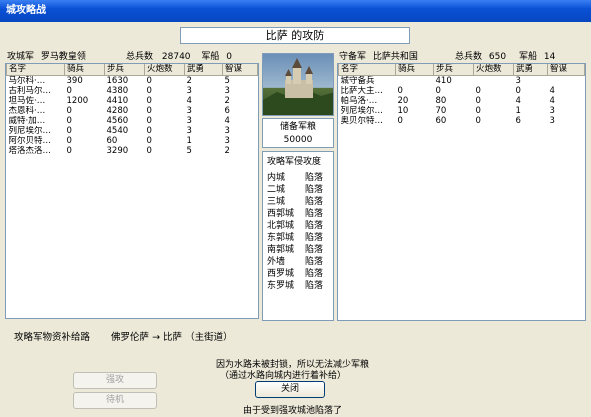 Image resolution: width=591 pixels, height=417 pixels. I want to click on defender-leader: 比萨共和国, so click(395, 57).